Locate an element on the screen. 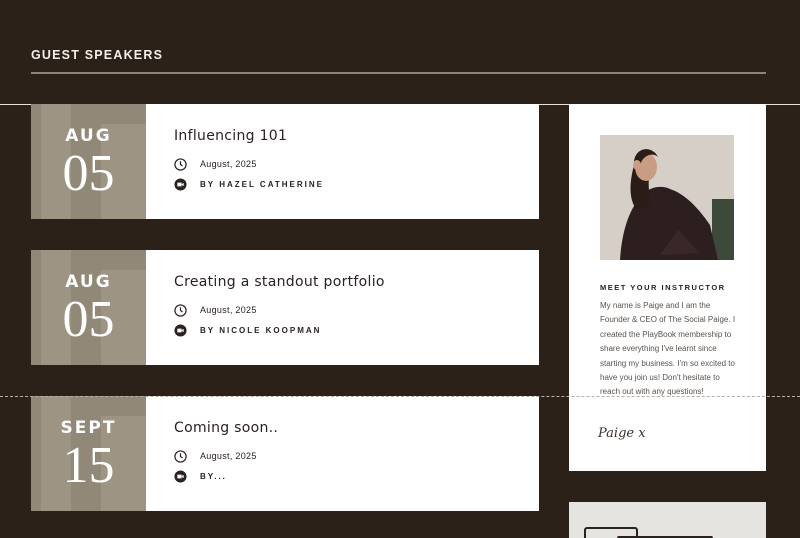 This screenshot has width=800, height=538. event-title: Creating a standout portfolio is located at coordinates (279, 282).